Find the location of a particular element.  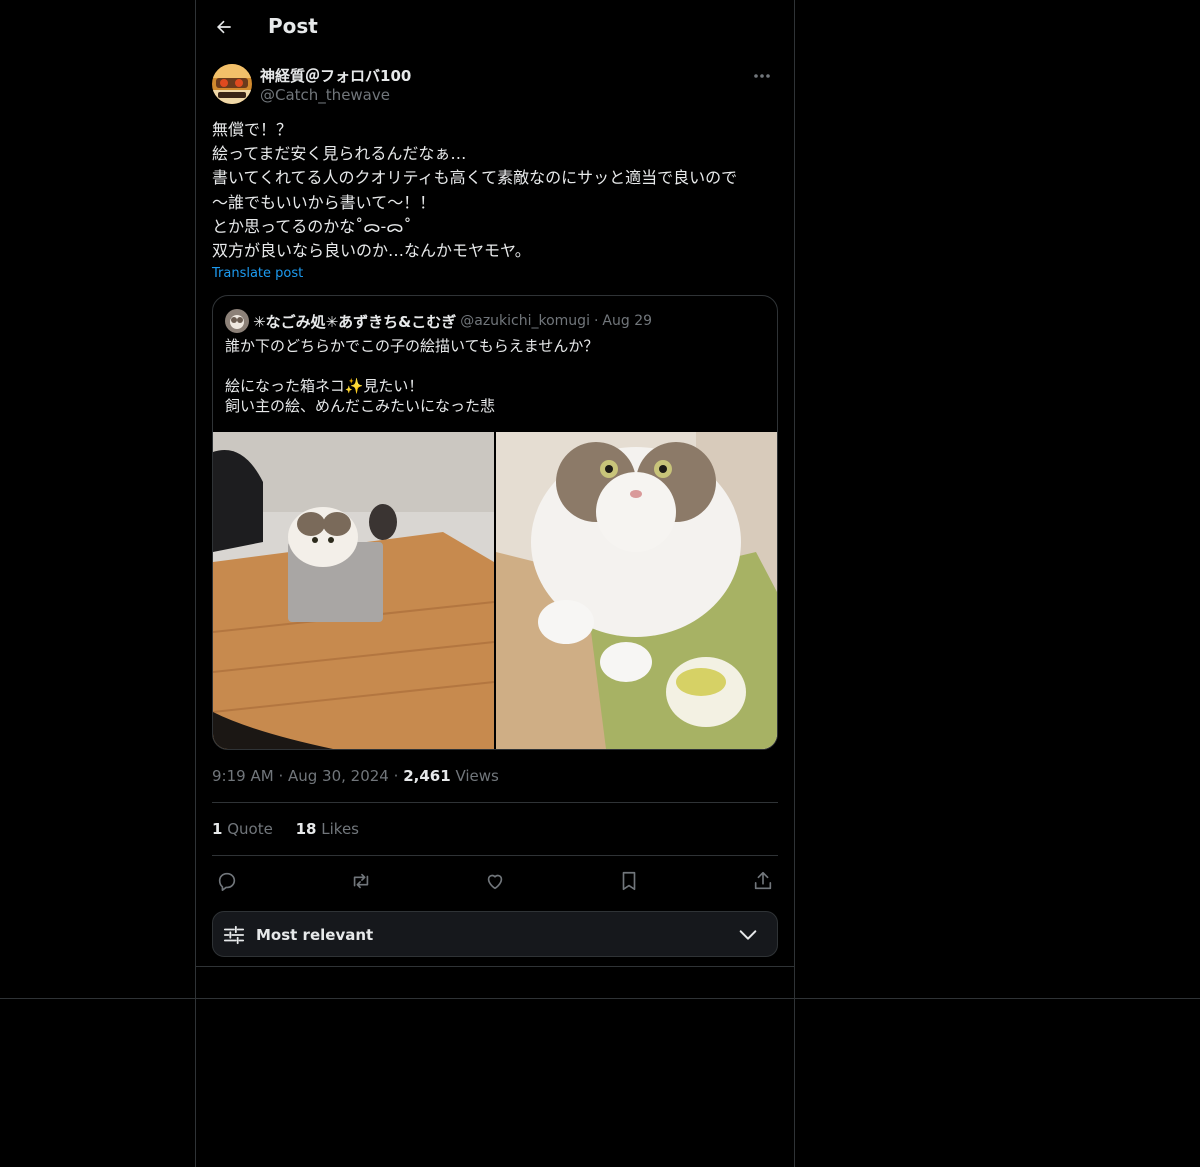

likes-label: Likes is located at coordinates (340, 829).